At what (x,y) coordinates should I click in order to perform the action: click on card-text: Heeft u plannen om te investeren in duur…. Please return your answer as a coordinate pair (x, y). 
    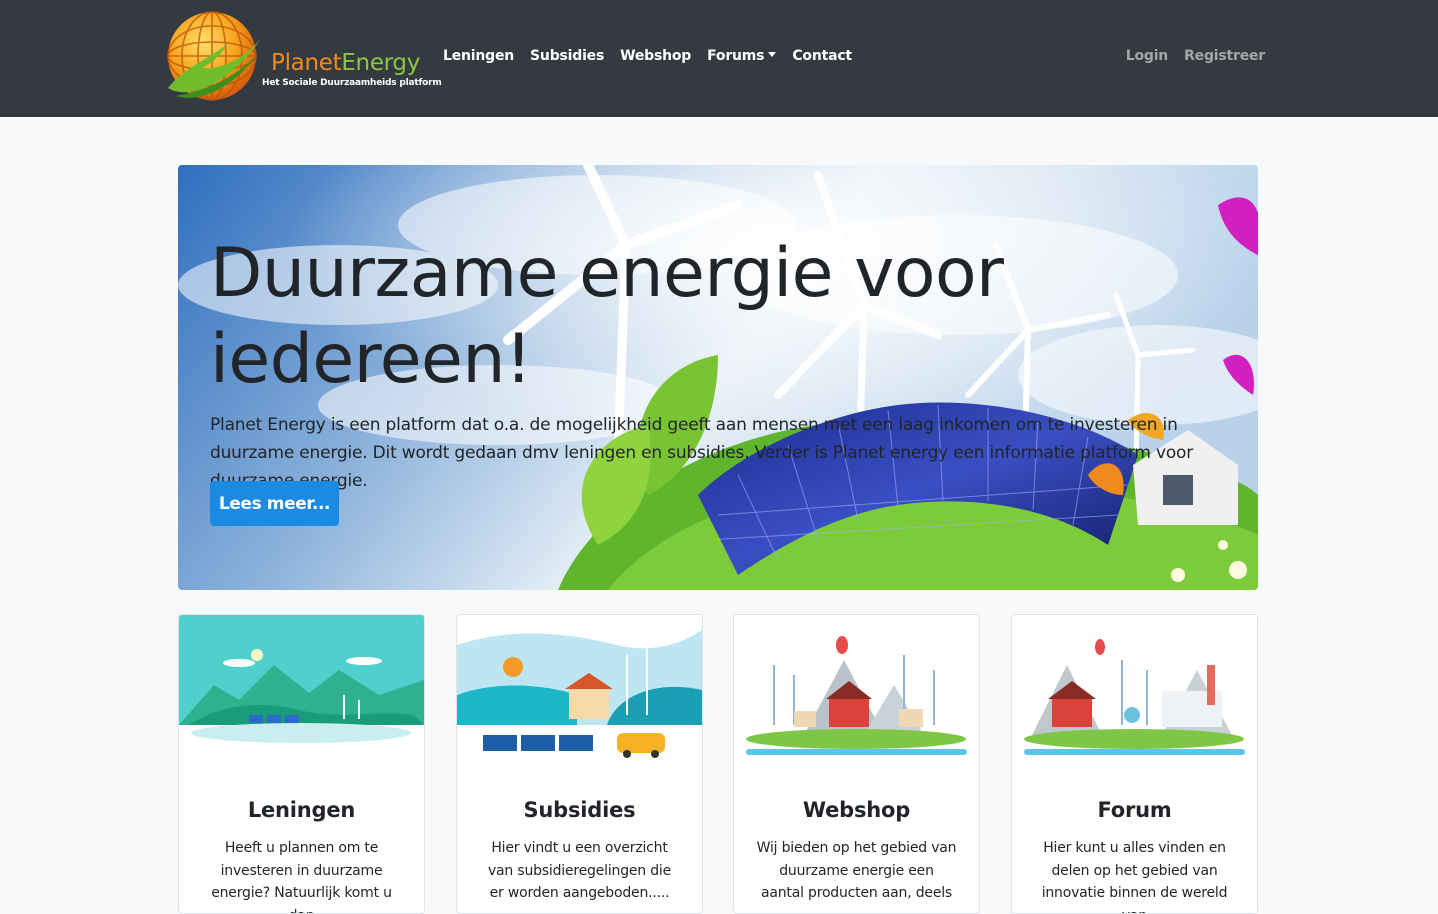
    Looking at the image, I should click on (301, 876).